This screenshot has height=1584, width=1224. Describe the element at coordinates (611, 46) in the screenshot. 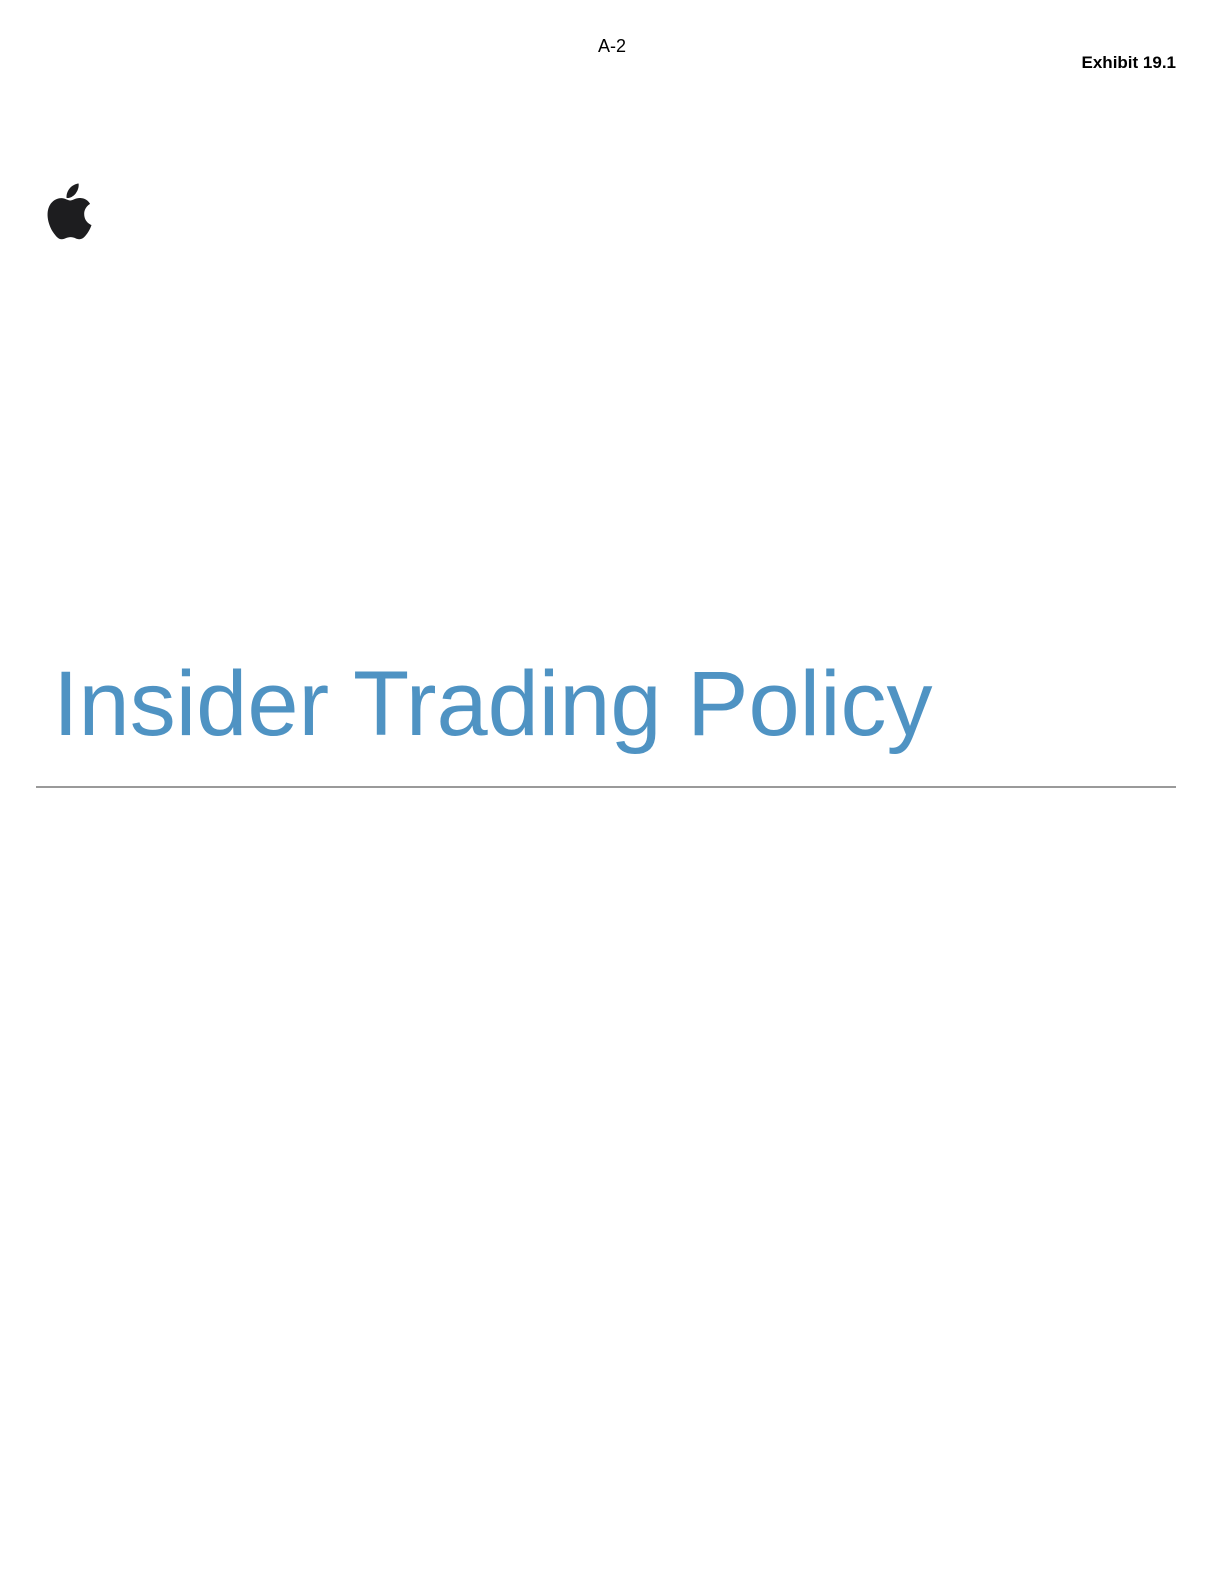

I see `page-number: A-2` at that location.